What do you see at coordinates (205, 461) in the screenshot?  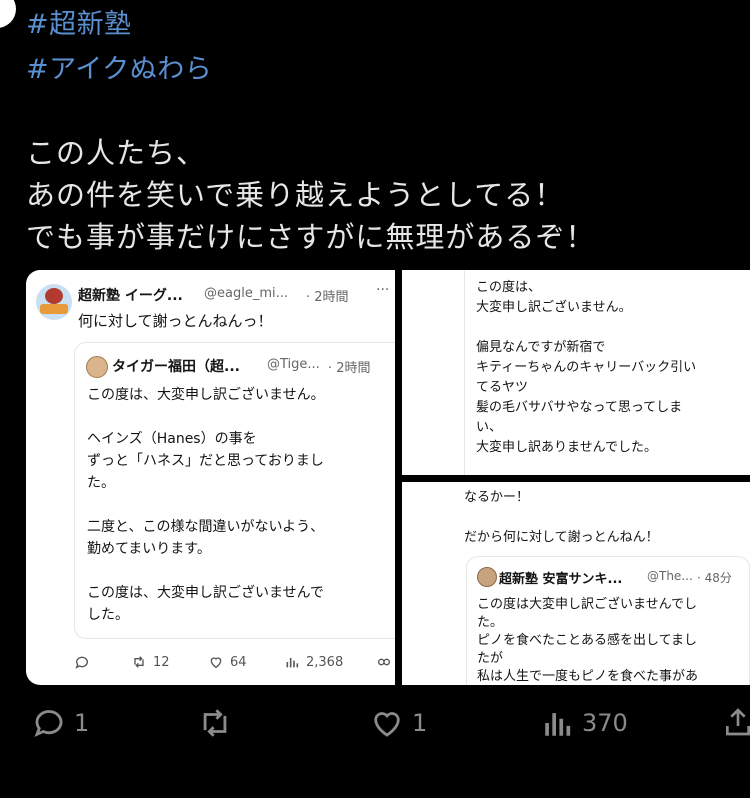 I see `quoted-text-line: ずっと「ハネス」だと思っておりまし` at bounding box center [205, 461].